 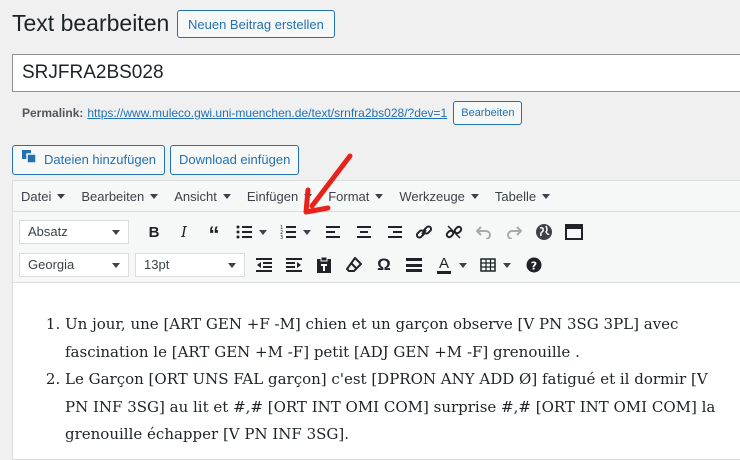 What do you see at coordinates (328, 184) in the screenshot?
I see `annotation-arrow-icon` at bounding box center [328, 184].